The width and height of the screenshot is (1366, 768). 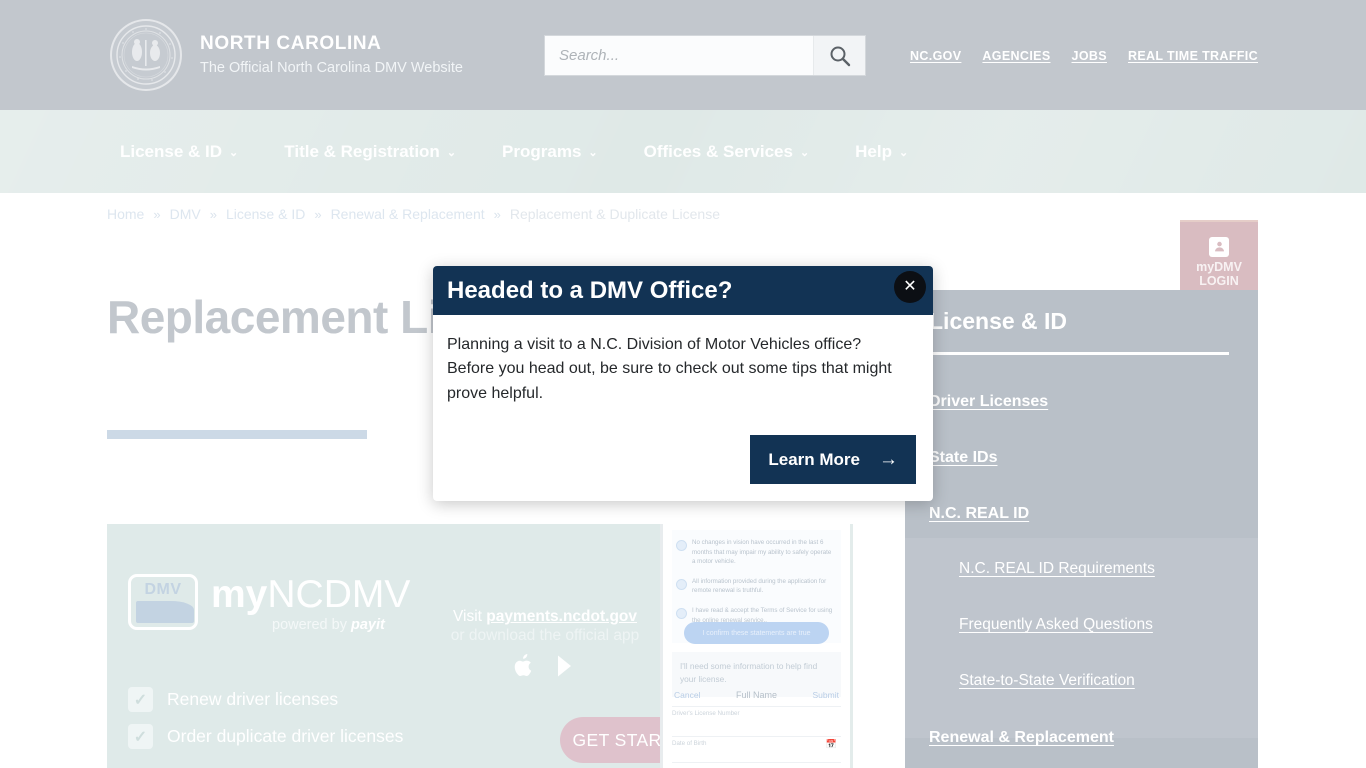 I want to click on brand-subtitle: The Official North Carolina DMV Website, so click(x=331, y=67).